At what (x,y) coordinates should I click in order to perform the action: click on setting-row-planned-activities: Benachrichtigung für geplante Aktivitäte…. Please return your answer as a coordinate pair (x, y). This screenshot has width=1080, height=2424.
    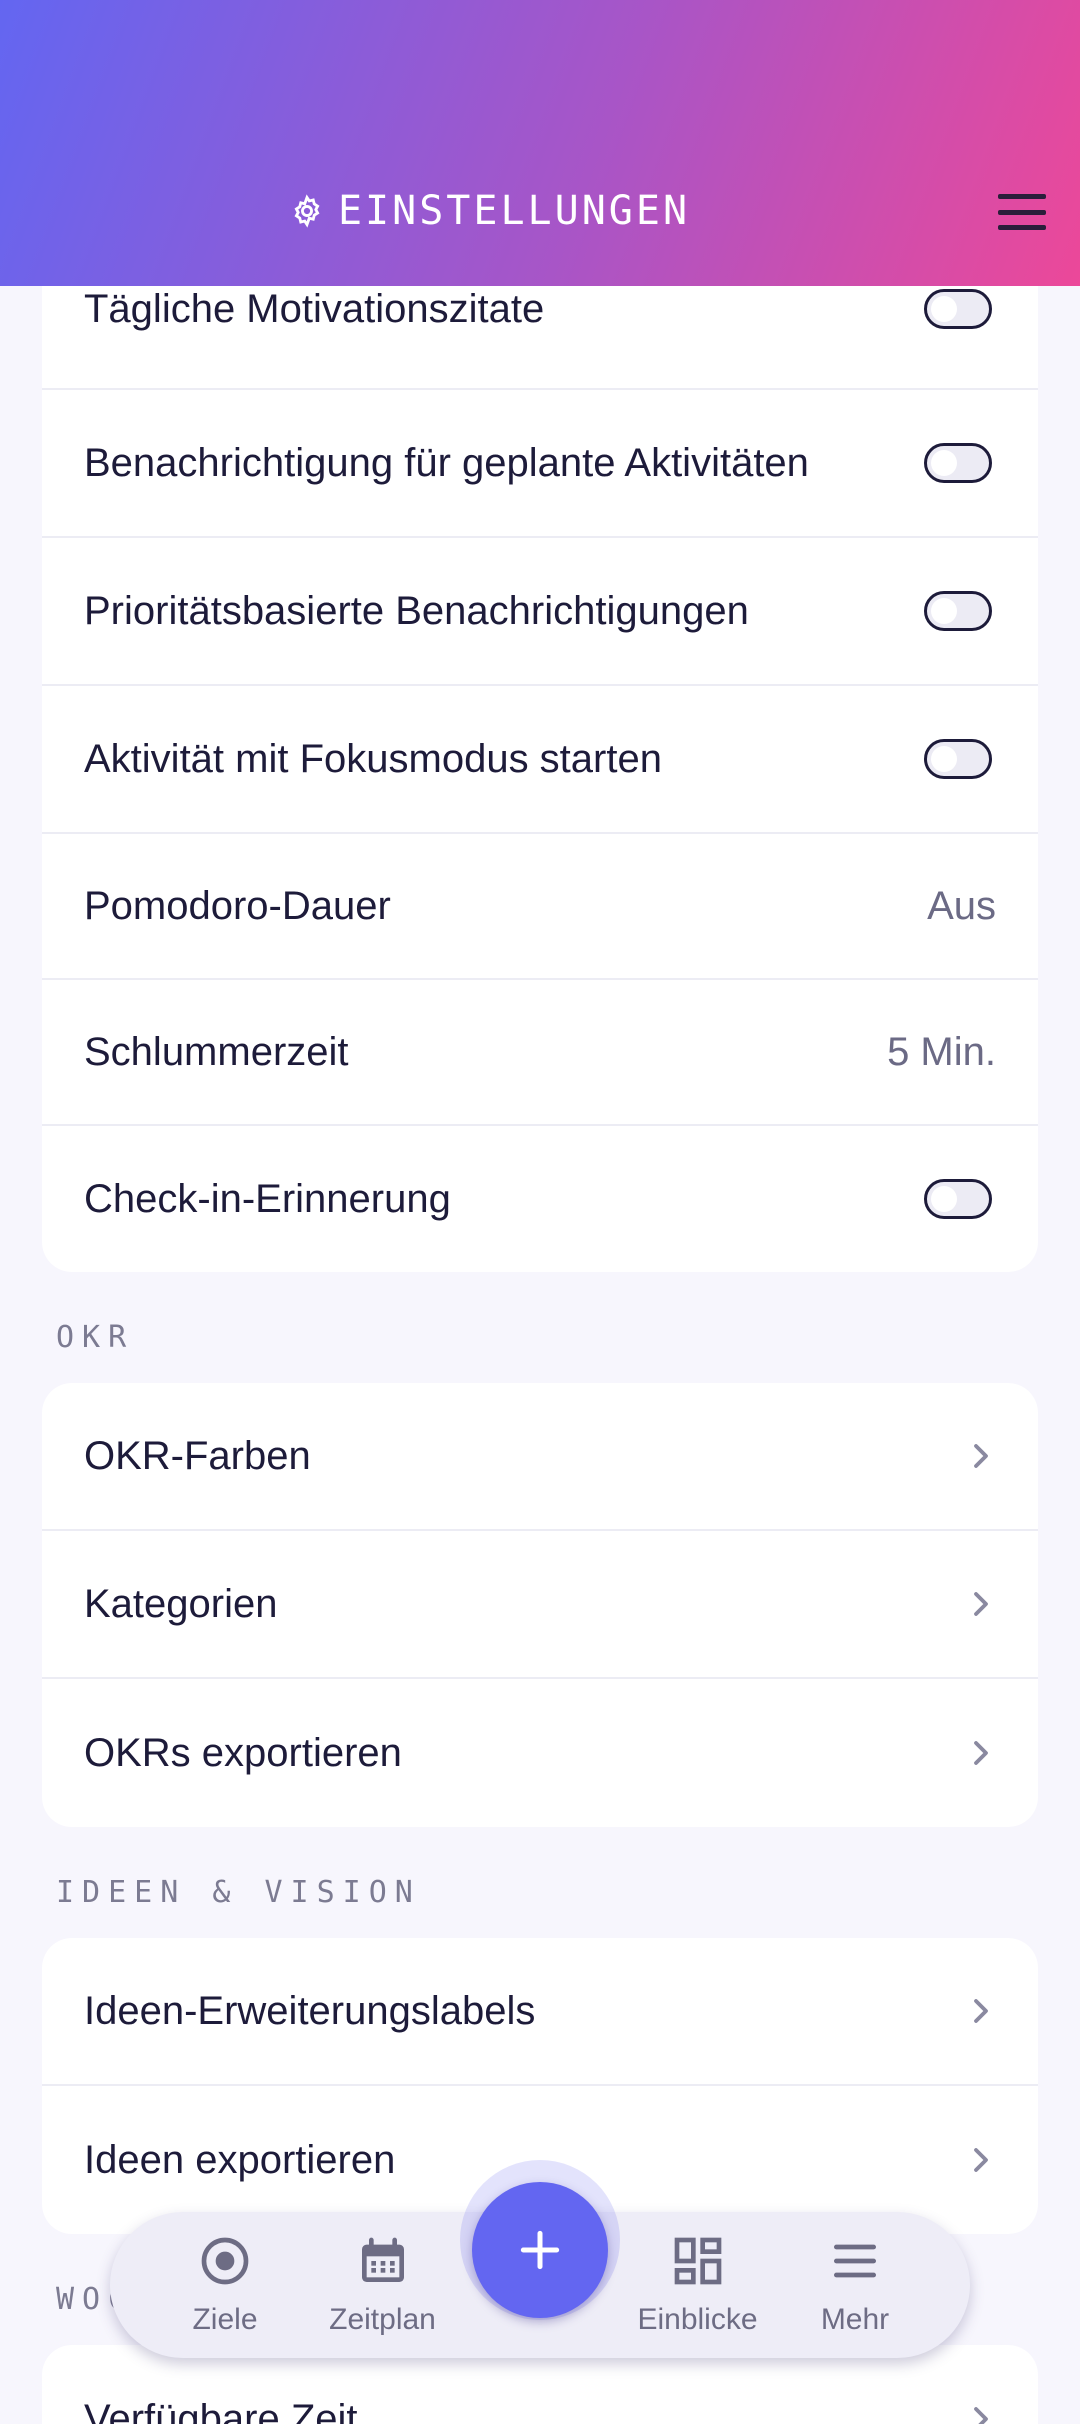
    Looking at the image, I should click on (540, 464).